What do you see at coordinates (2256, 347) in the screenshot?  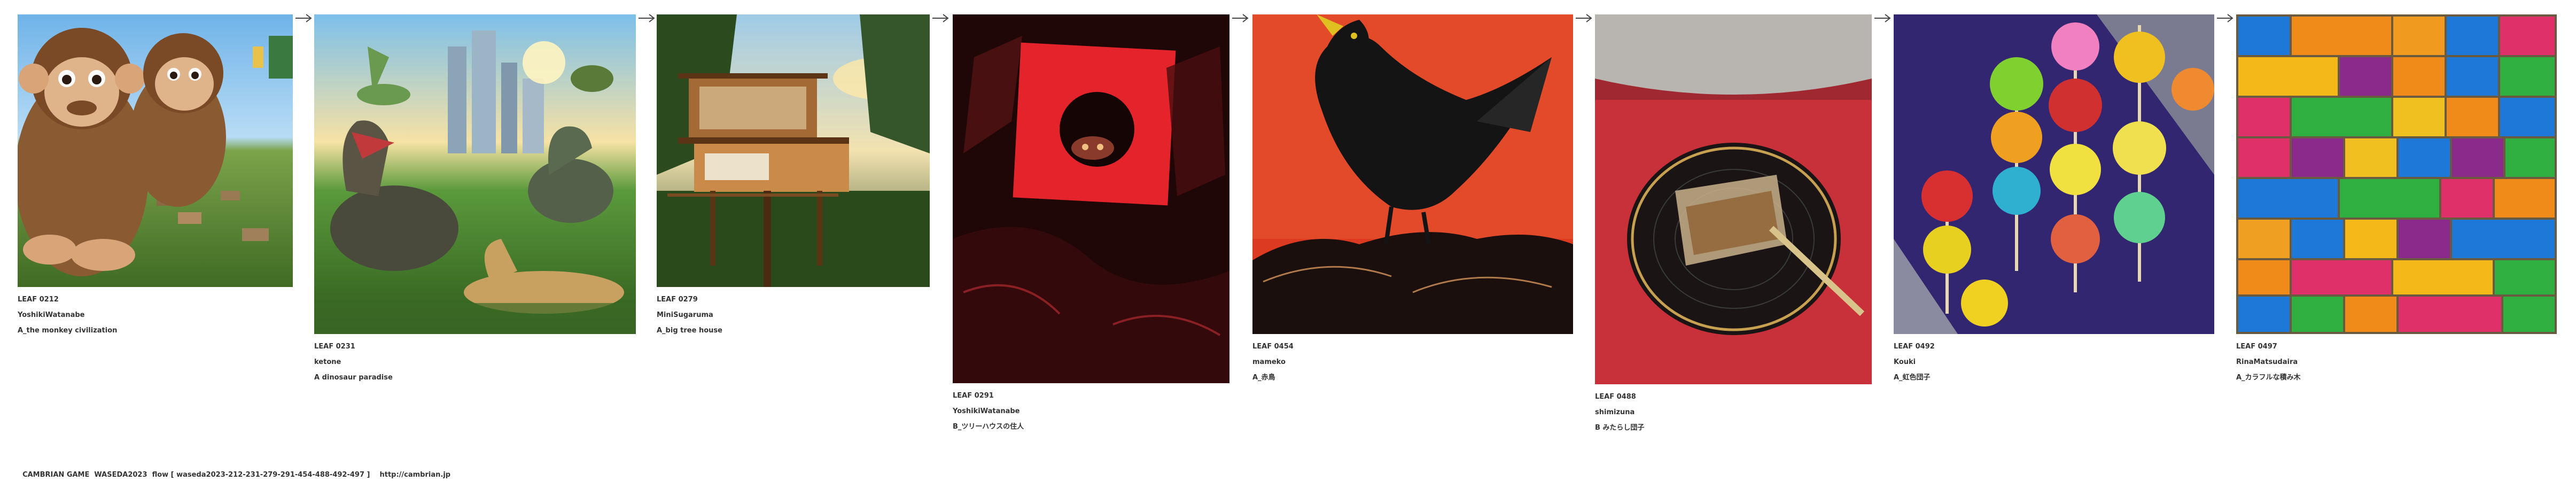 I see `leaf-id: LEAF 0497` at bounding box center [2256, 347].